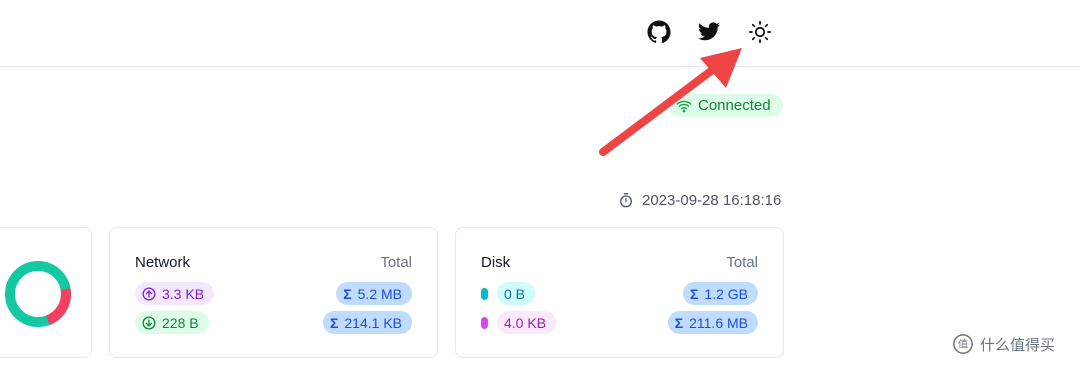  I want to click on arrow-up-circle-icon, so click(149, 293).